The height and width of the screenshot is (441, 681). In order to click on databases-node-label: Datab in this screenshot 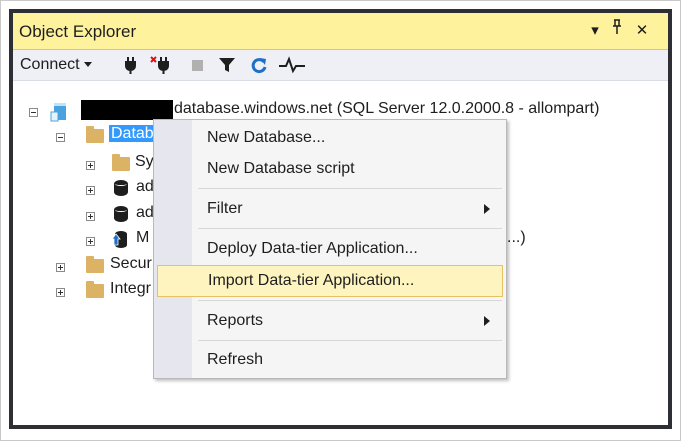, I will do `click(132, 133)`.